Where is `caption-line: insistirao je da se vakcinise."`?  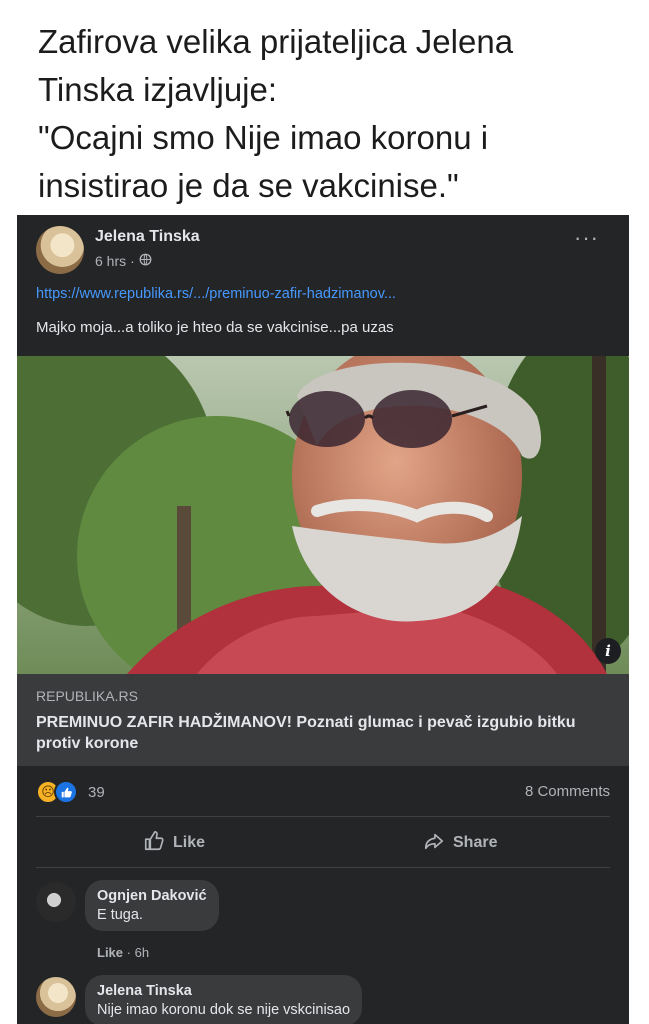 caption-line: insistirao je da se vakcinise." is located at coordinates (248, 185).